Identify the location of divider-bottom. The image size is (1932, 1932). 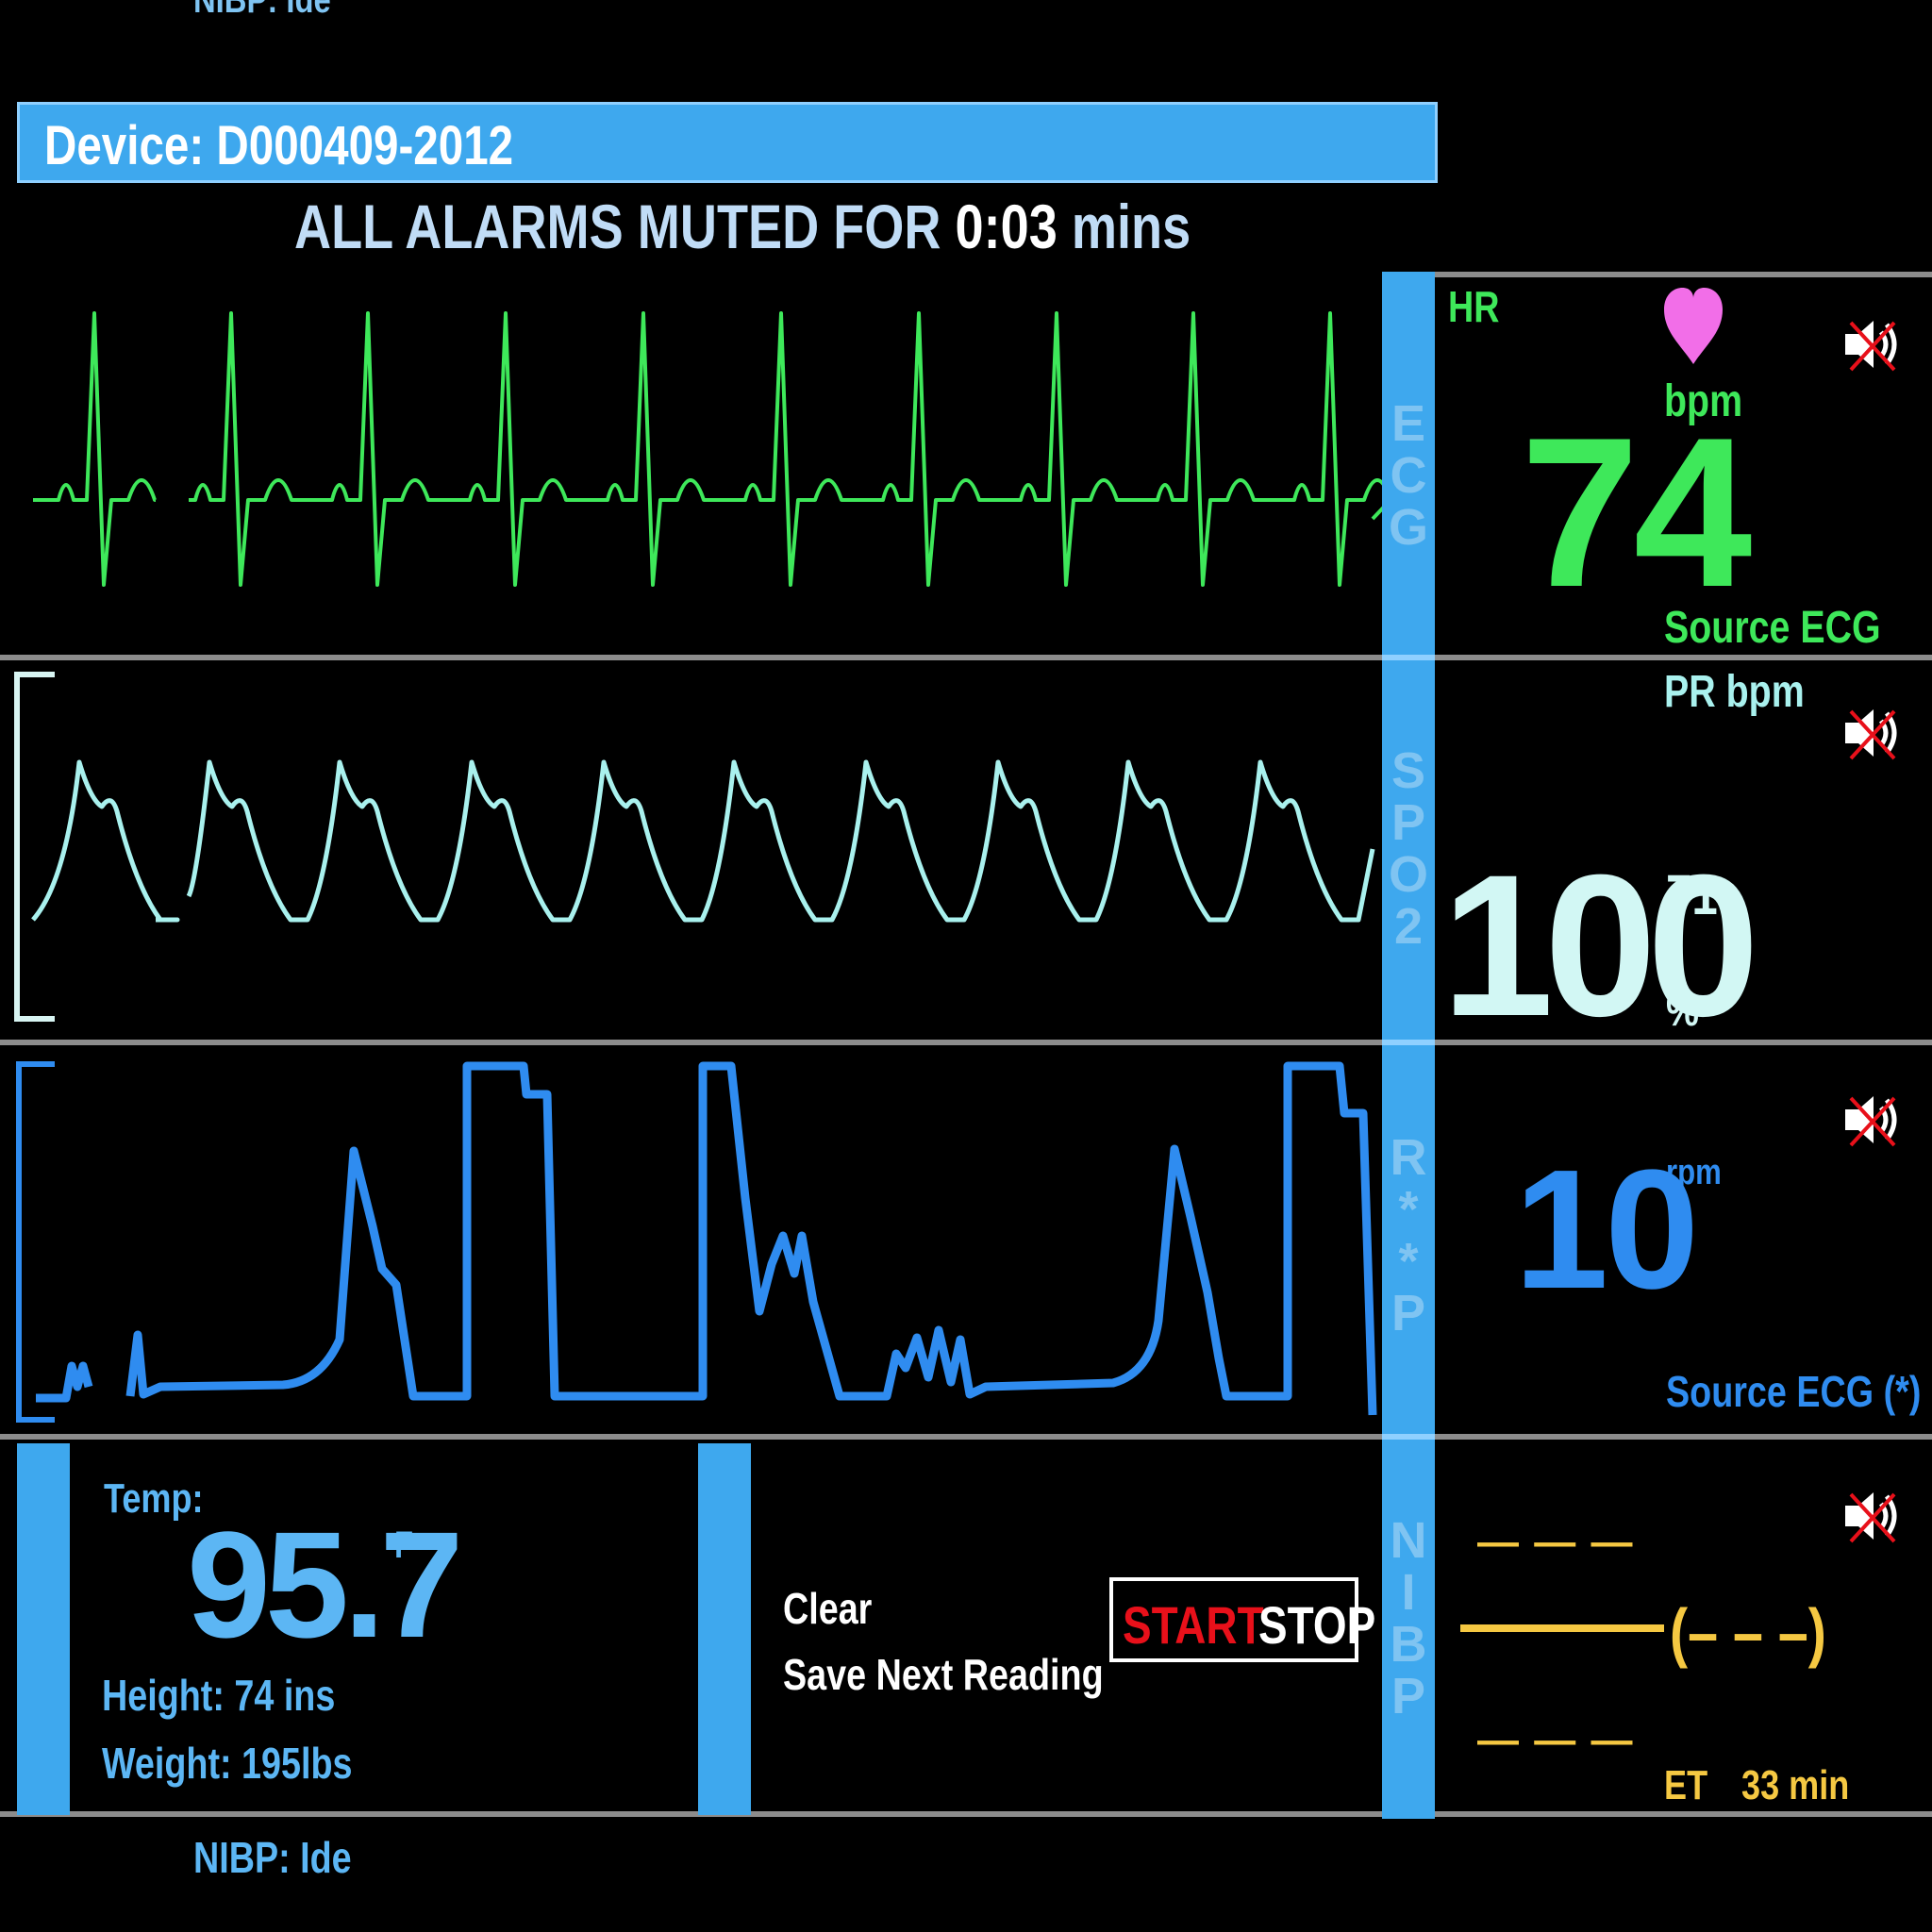
(966, 1814).